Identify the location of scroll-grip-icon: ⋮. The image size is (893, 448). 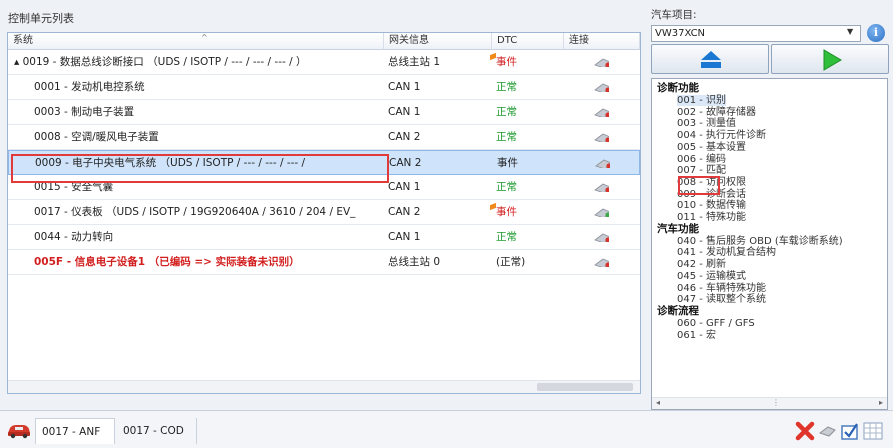
(776, 402).